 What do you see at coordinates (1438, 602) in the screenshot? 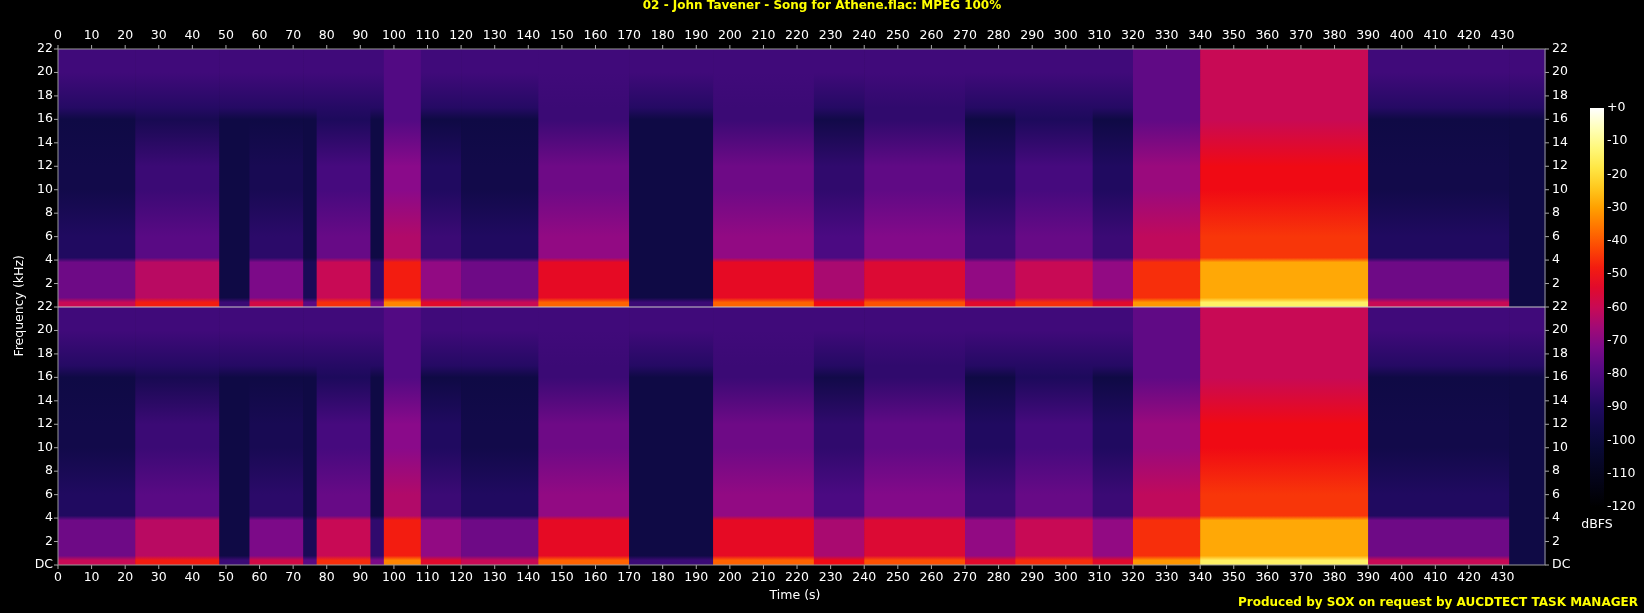
I see `credit-text: Produced by SOX on request by AUCDTECT TASK MANAGER` at bounding box center [1438, 602].